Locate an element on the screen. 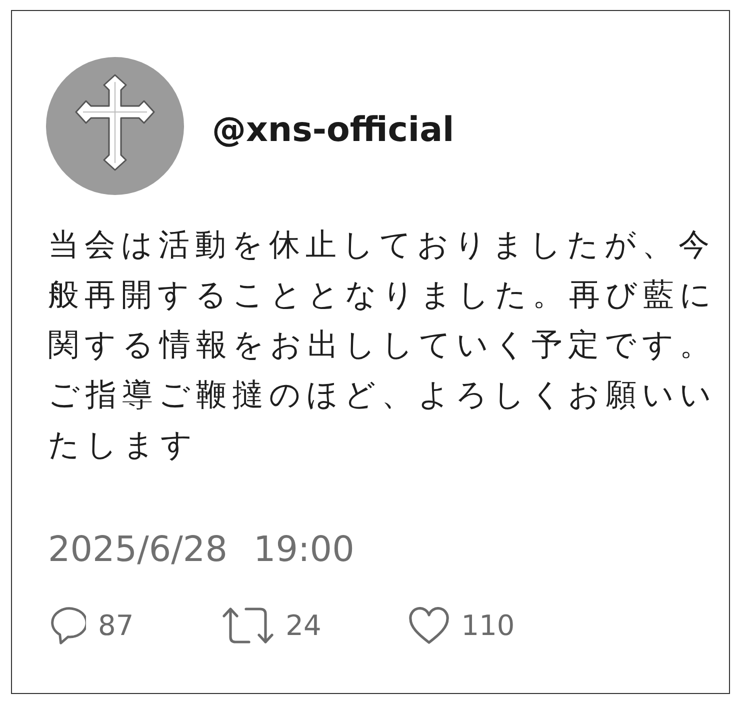  post-date: 2025/6/28 is located at coordinates (138, 550).